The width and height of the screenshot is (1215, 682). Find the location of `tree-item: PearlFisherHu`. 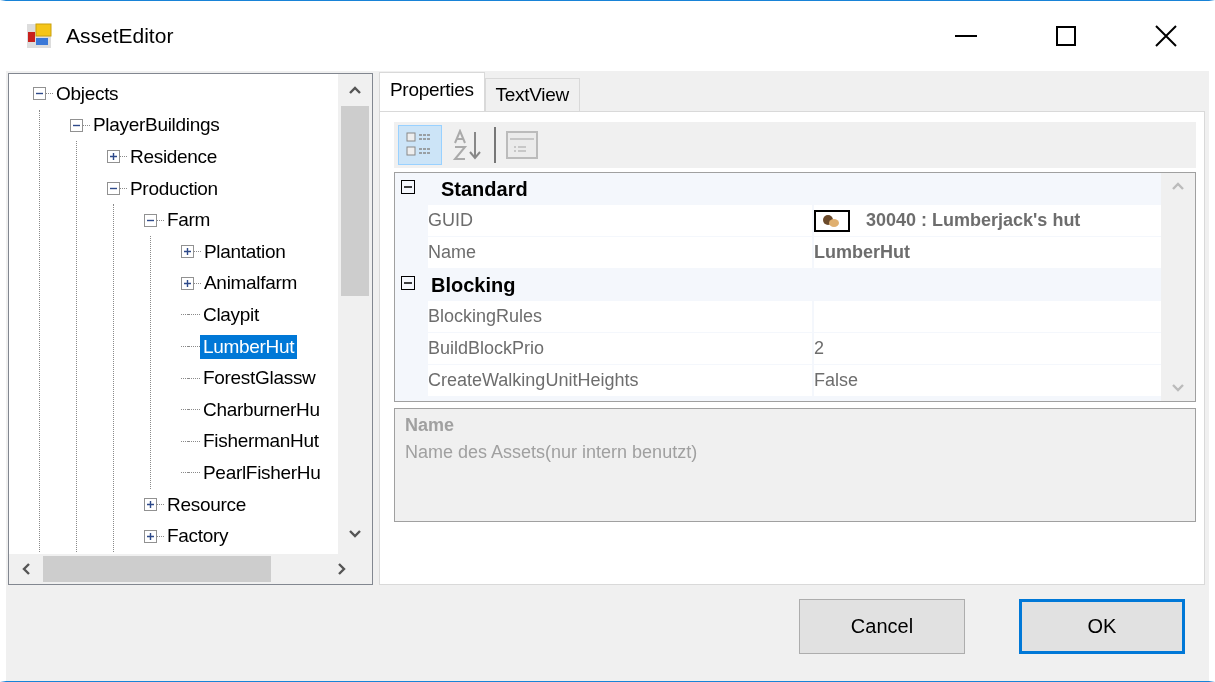

tree-item: PearlFisherHu is located at coordinates (262, 472).